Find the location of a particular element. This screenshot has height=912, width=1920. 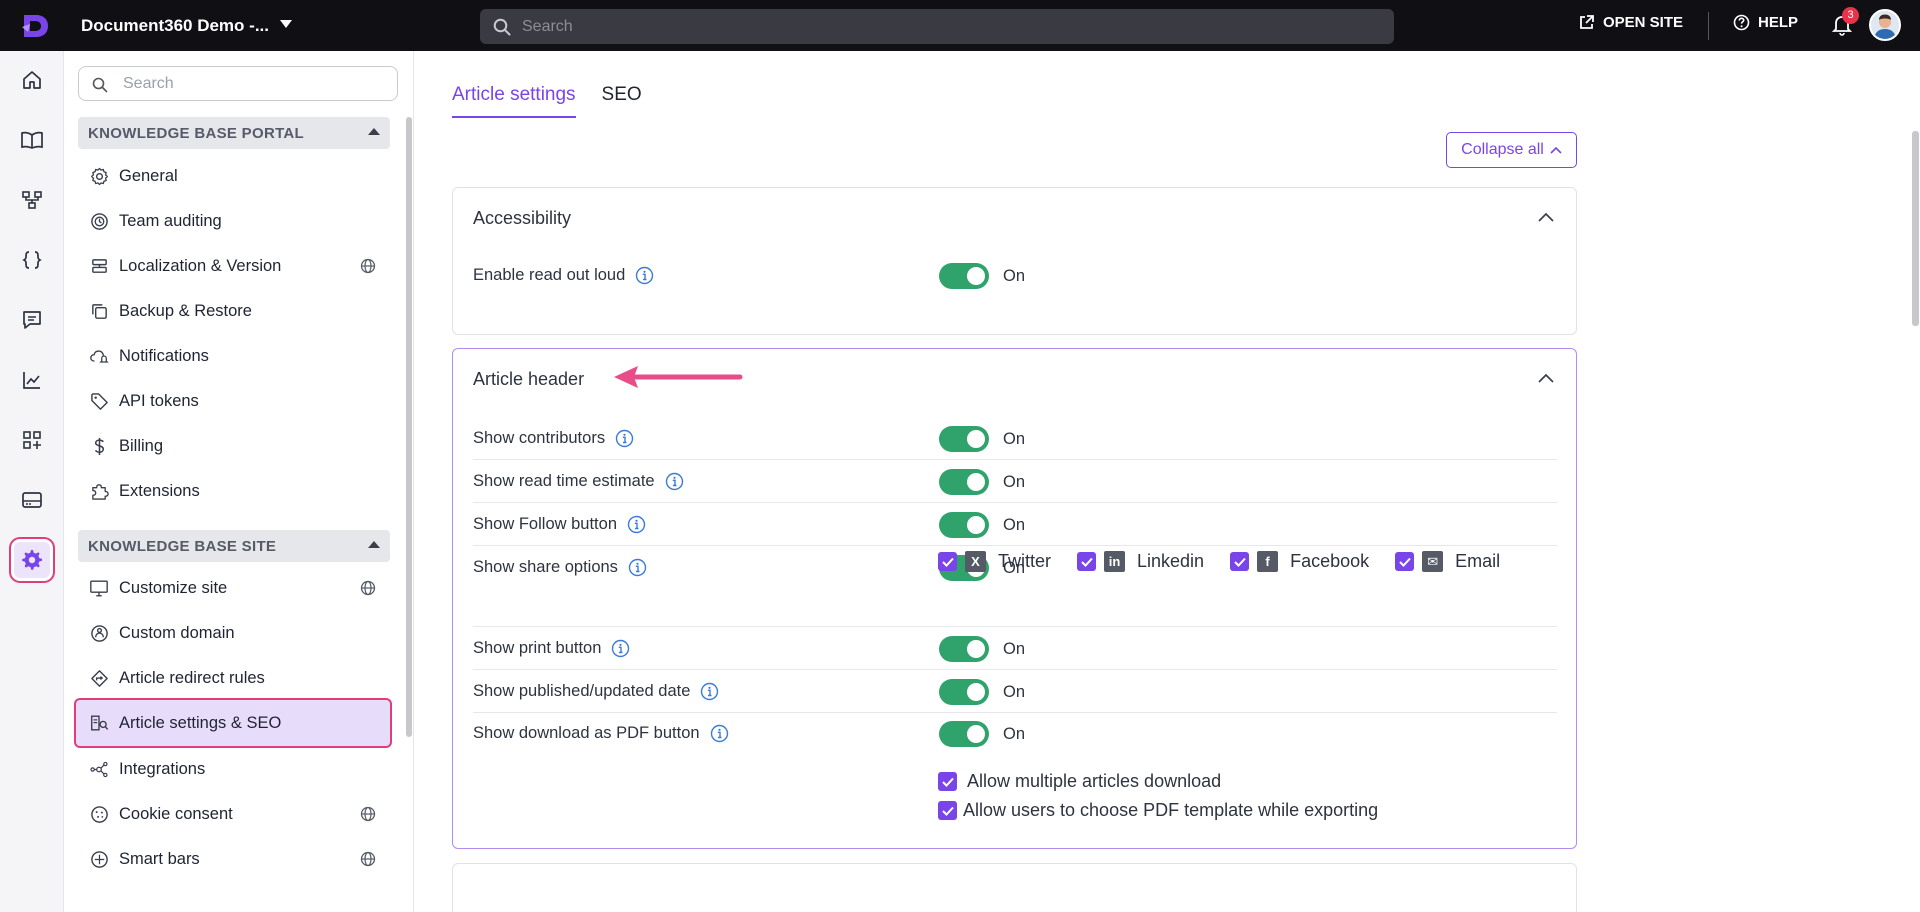

document360-logo is located at coordinates (35, 26).